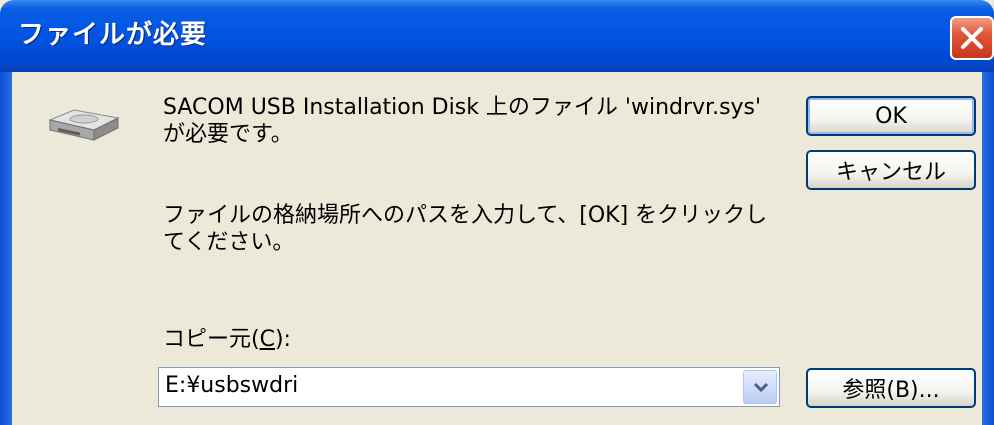  What do you see at coordinates (6, 248) in the screenshot?
I see `window-frame-left` at bounding box center [6, 248].